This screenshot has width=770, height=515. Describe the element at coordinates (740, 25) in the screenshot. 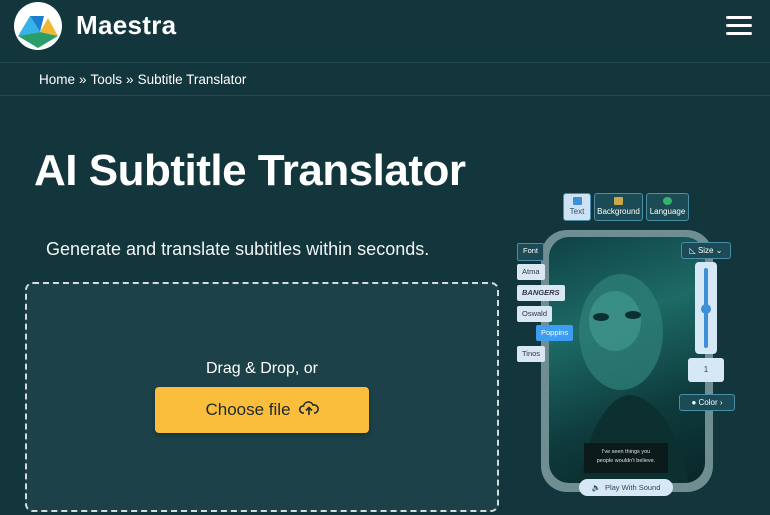

I see `menu-icon` at that location.